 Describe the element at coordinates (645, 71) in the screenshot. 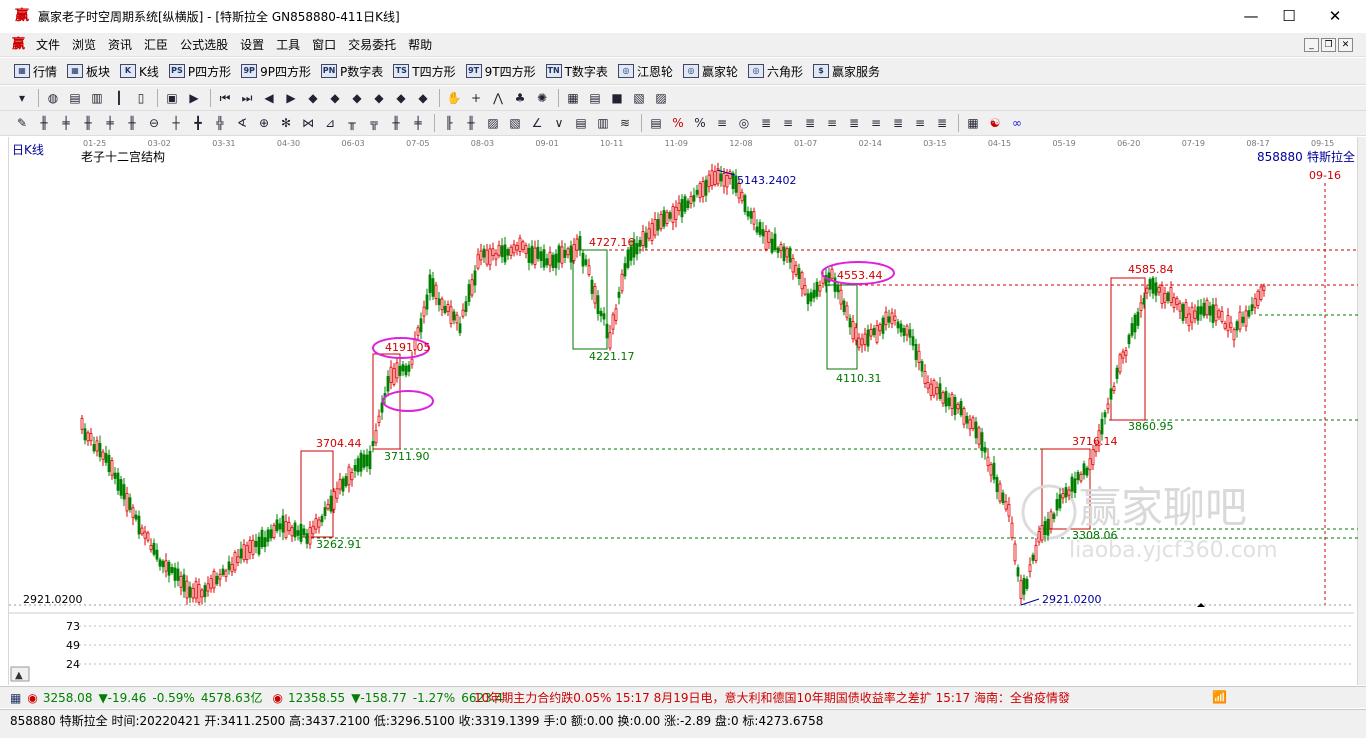

I see `nav-gann-wheel: ◎ 江恩轮` at that location.